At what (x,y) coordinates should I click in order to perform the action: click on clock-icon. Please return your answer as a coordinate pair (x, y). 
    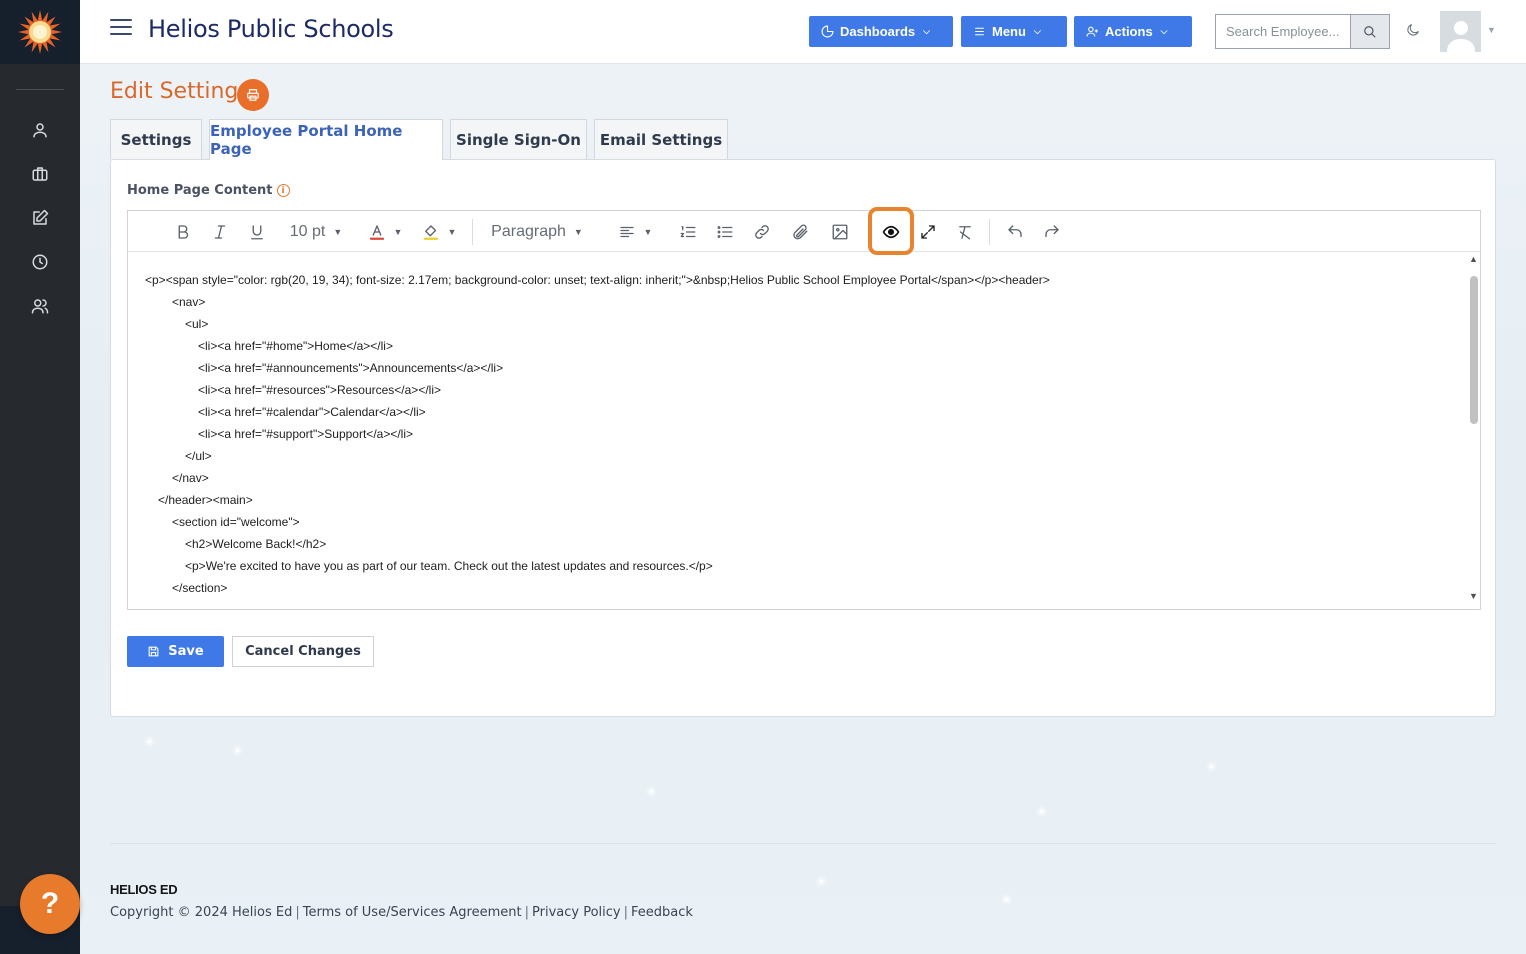
    Looking at the image, I should click on (40, 262).